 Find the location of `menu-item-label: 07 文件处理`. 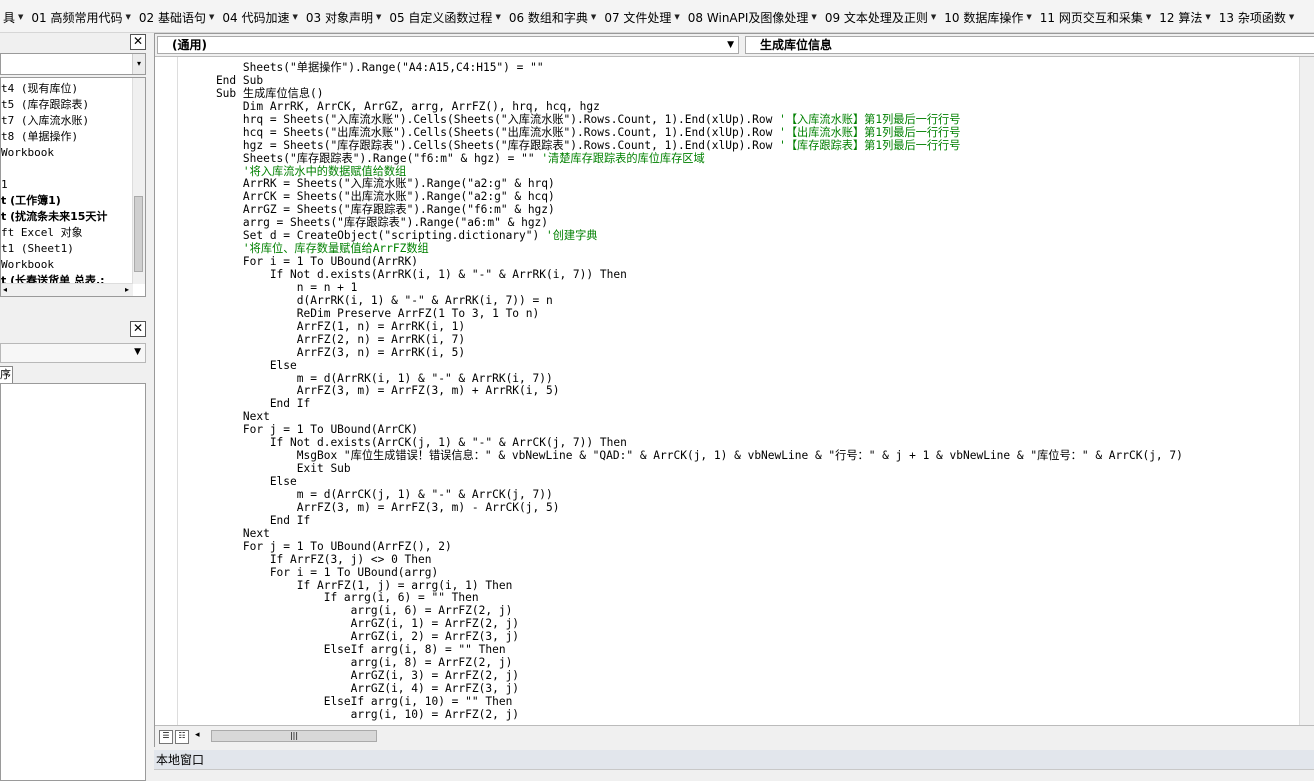

menu-item-label: 07 文件处理 is located at coordinates (638, 17).